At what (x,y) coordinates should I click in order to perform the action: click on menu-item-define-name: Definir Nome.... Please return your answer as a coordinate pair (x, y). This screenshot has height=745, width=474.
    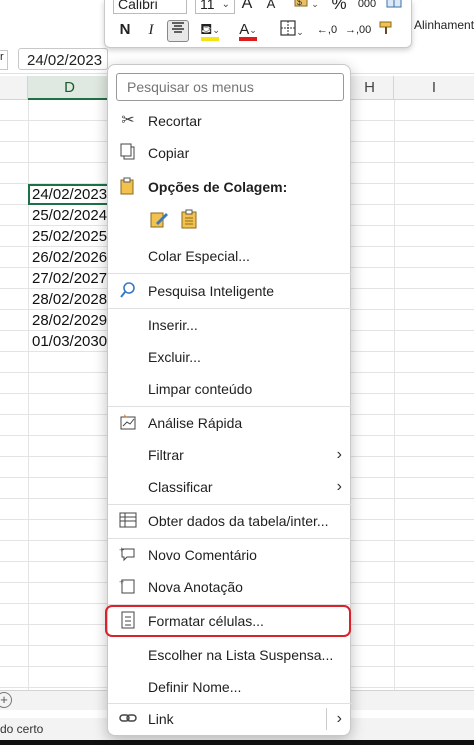
    Looking at the image, I should click on (230, 687).